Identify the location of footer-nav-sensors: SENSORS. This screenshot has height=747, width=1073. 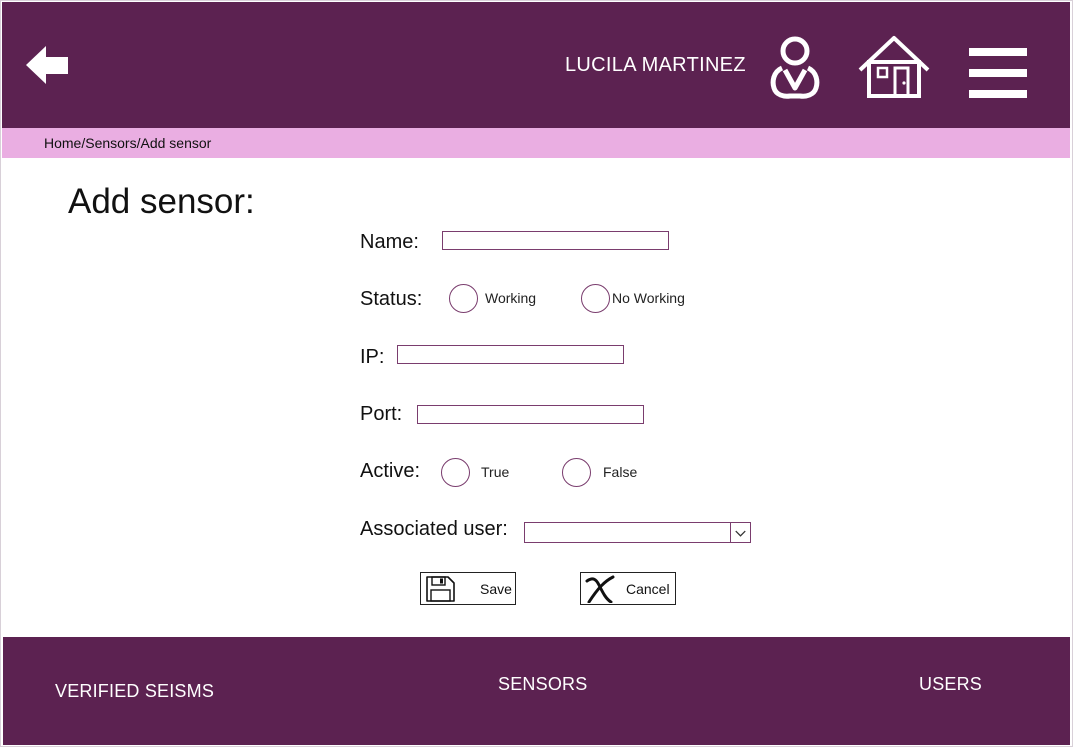
(542, 684).